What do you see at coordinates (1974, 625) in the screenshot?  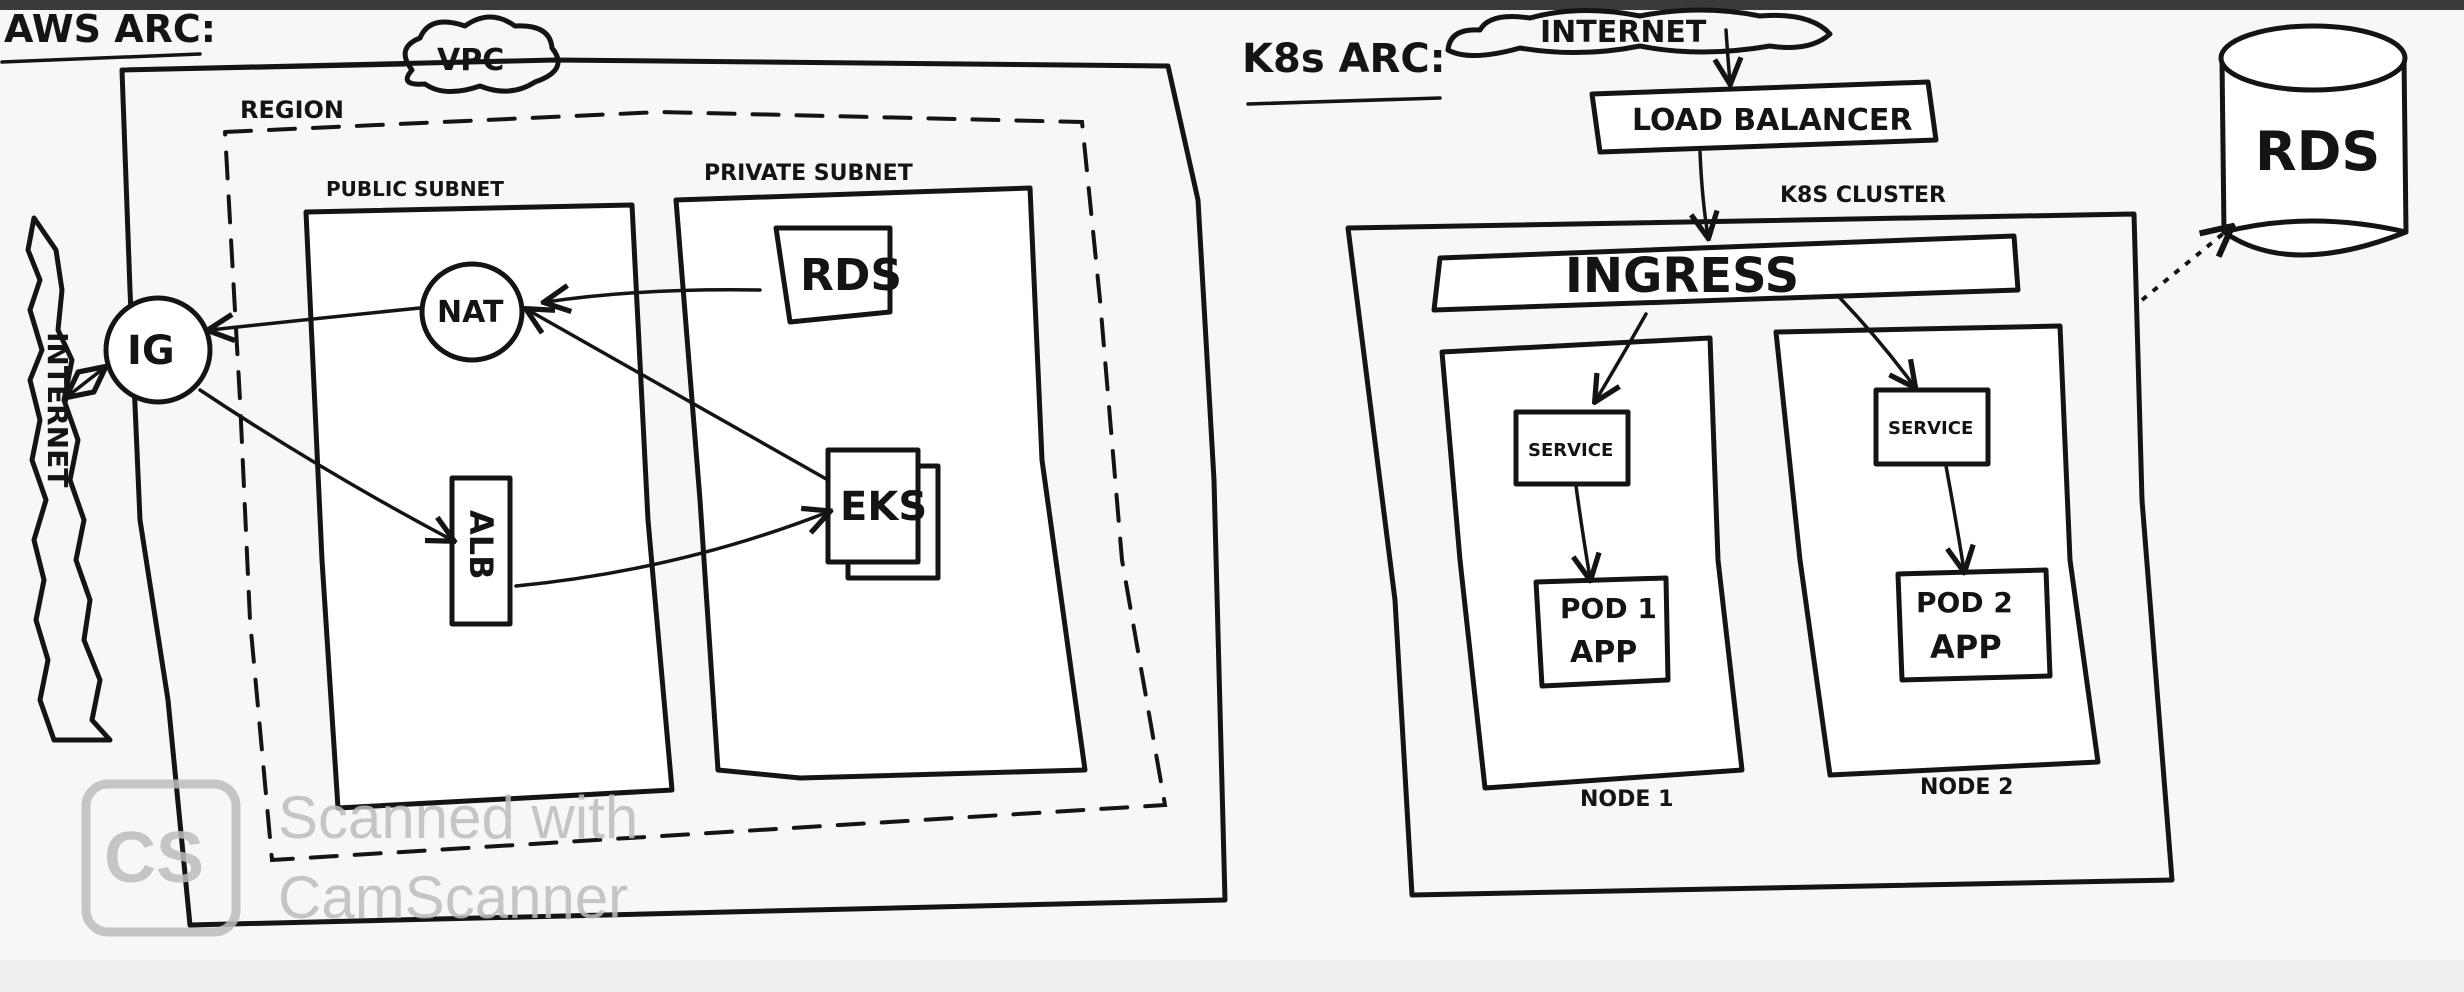 I see `pod2-box: POD 2 APP` at bounding box center [1974, 625].